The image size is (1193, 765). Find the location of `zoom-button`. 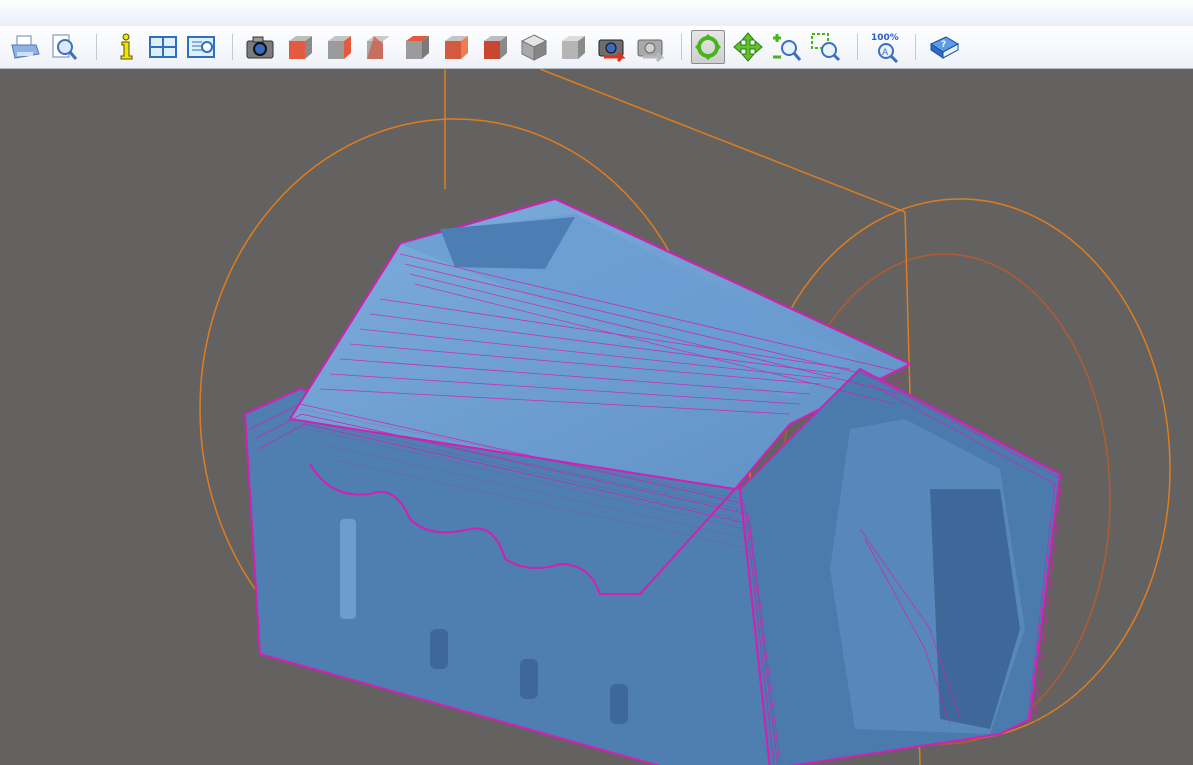

zoom-button is located at coordinates (787, 47).